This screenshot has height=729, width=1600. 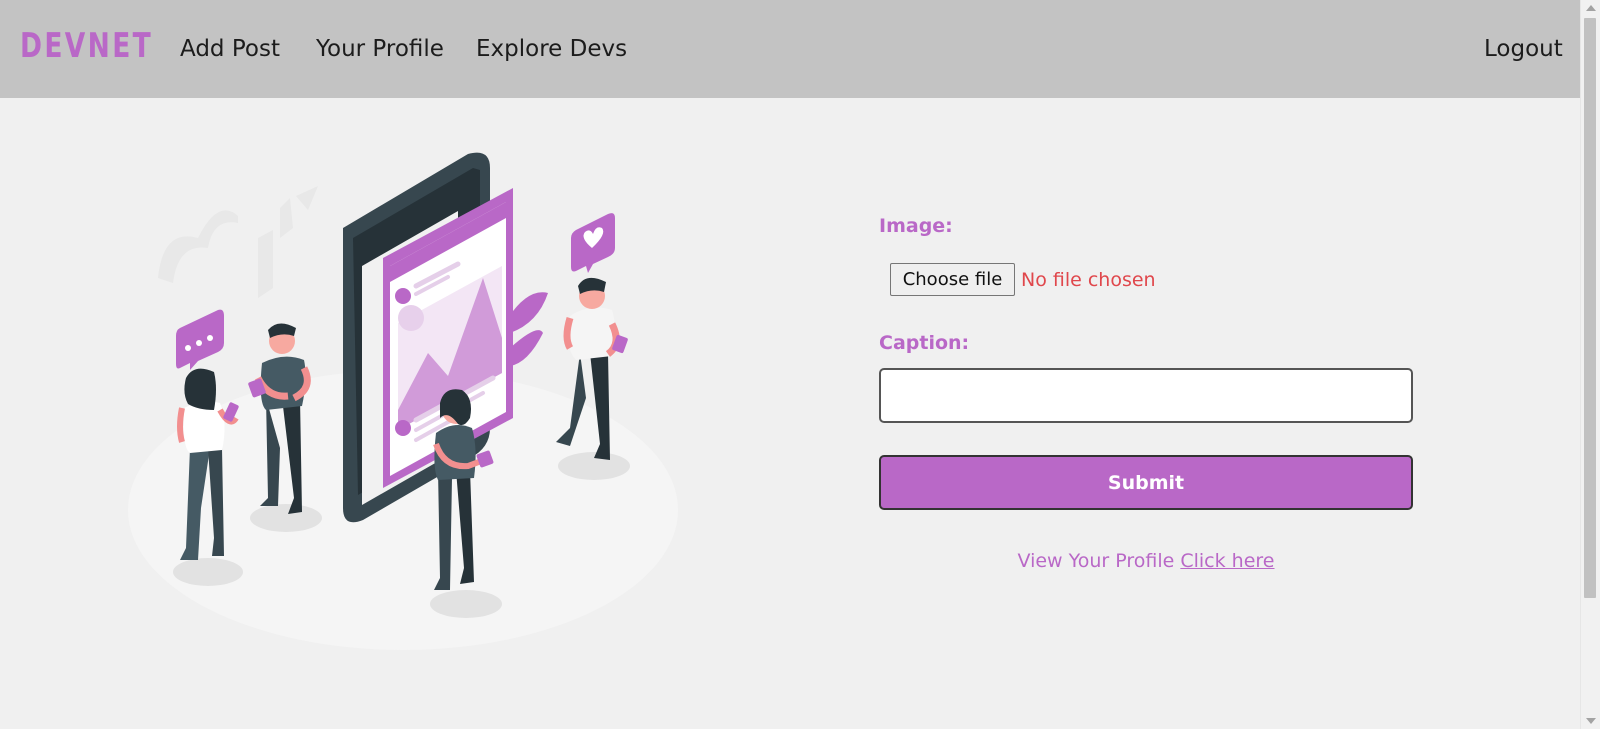 What do you see at coordinates (86, 46) in the screenshot?
I see `logo: DEVNET` at bounding box center [86, 46].